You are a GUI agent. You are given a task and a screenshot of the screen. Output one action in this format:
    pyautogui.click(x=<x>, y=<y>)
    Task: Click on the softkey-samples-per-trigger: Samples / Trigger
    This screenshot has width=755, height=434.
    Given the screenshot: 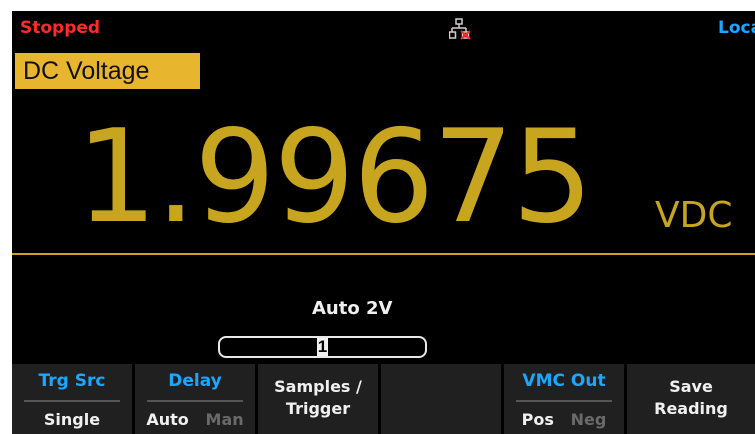 What is the action you would take?
    pyautogui.click(x=318, y=399)
    